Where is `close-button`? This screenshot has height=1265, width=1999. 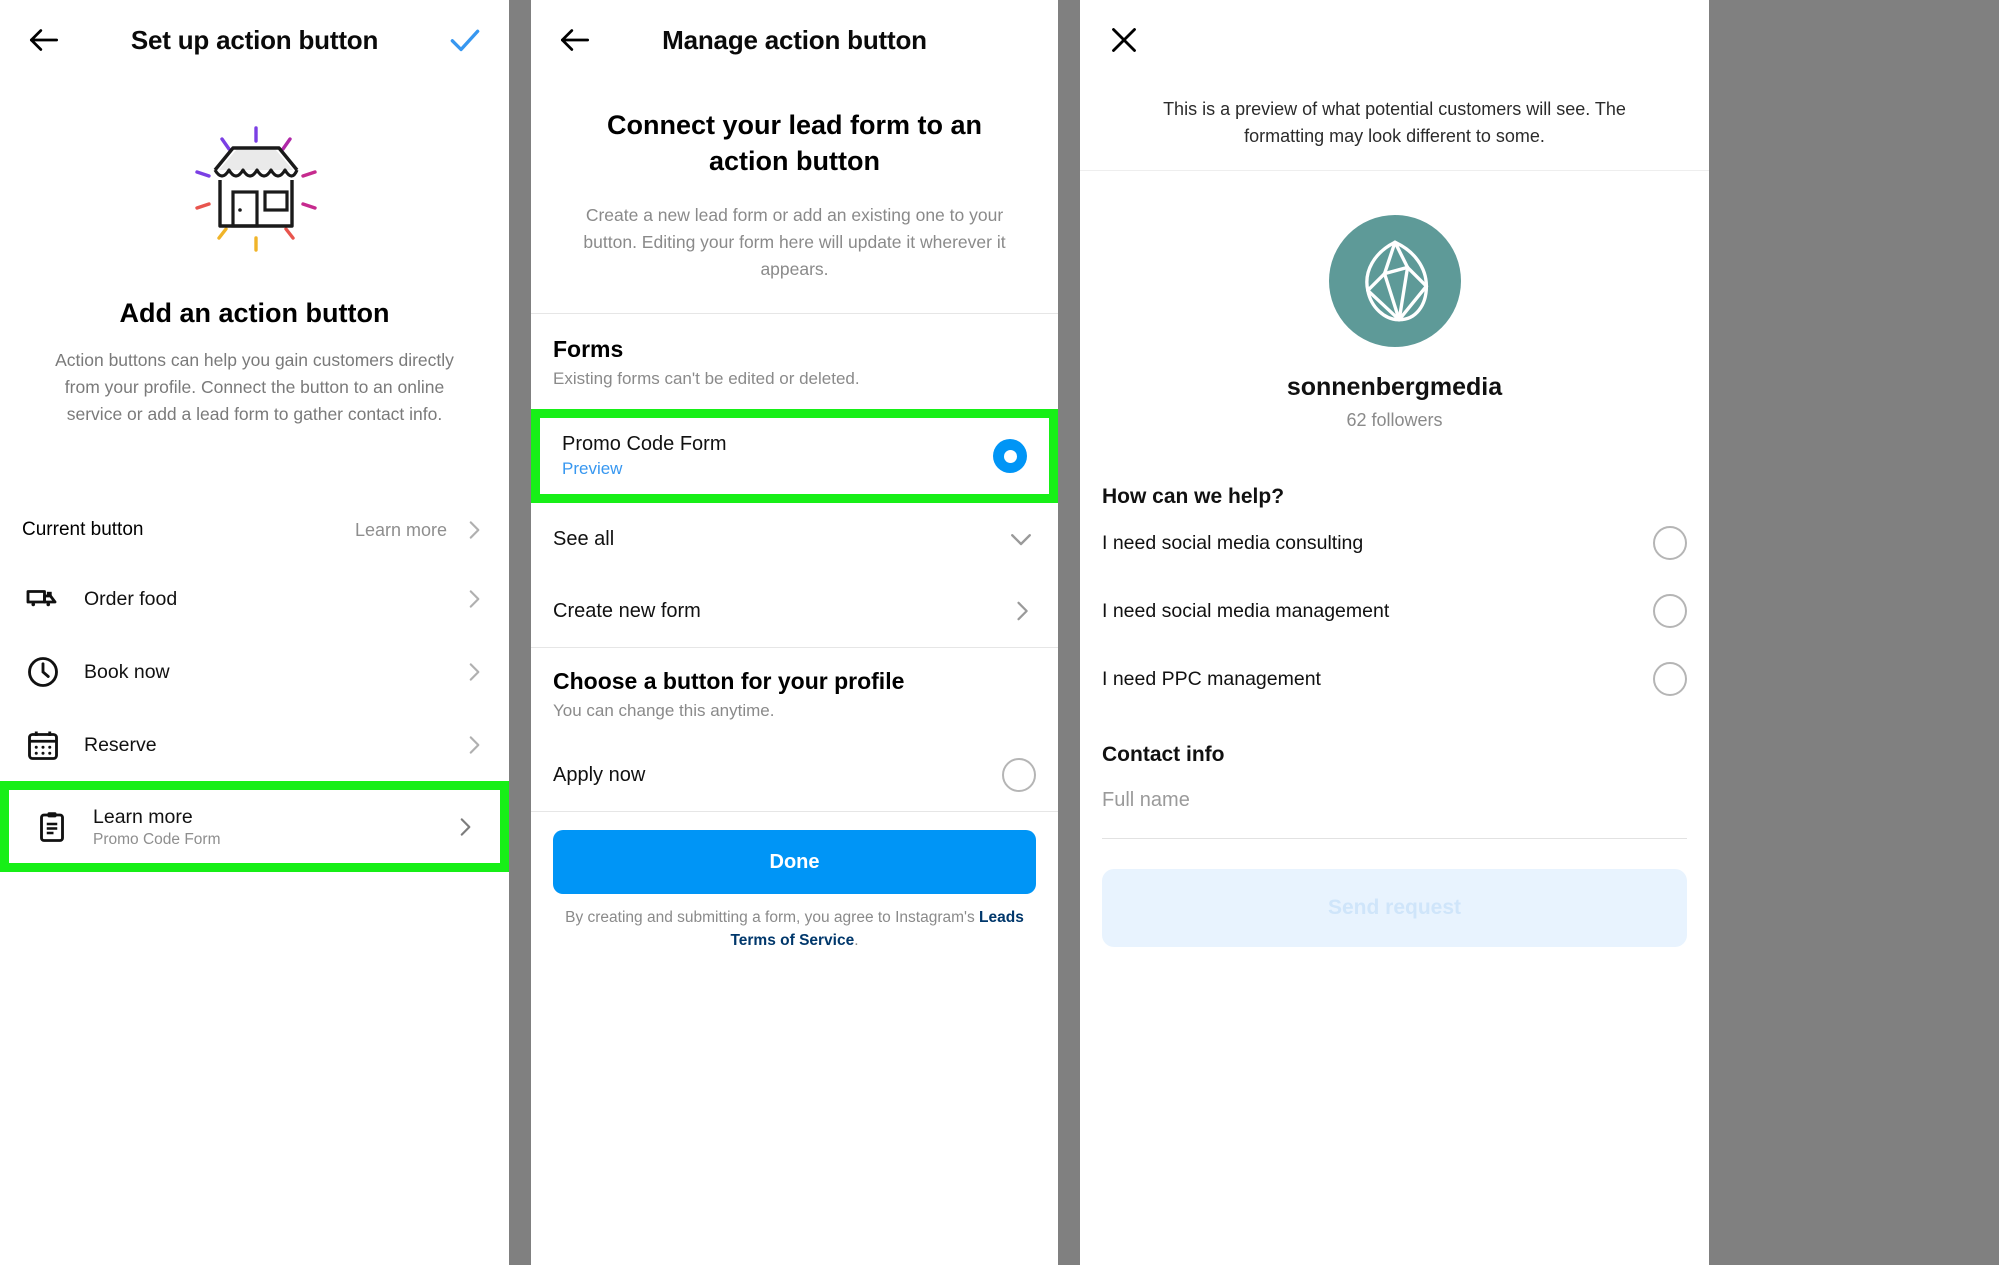 close-button is located at coordinates (1124, 40).